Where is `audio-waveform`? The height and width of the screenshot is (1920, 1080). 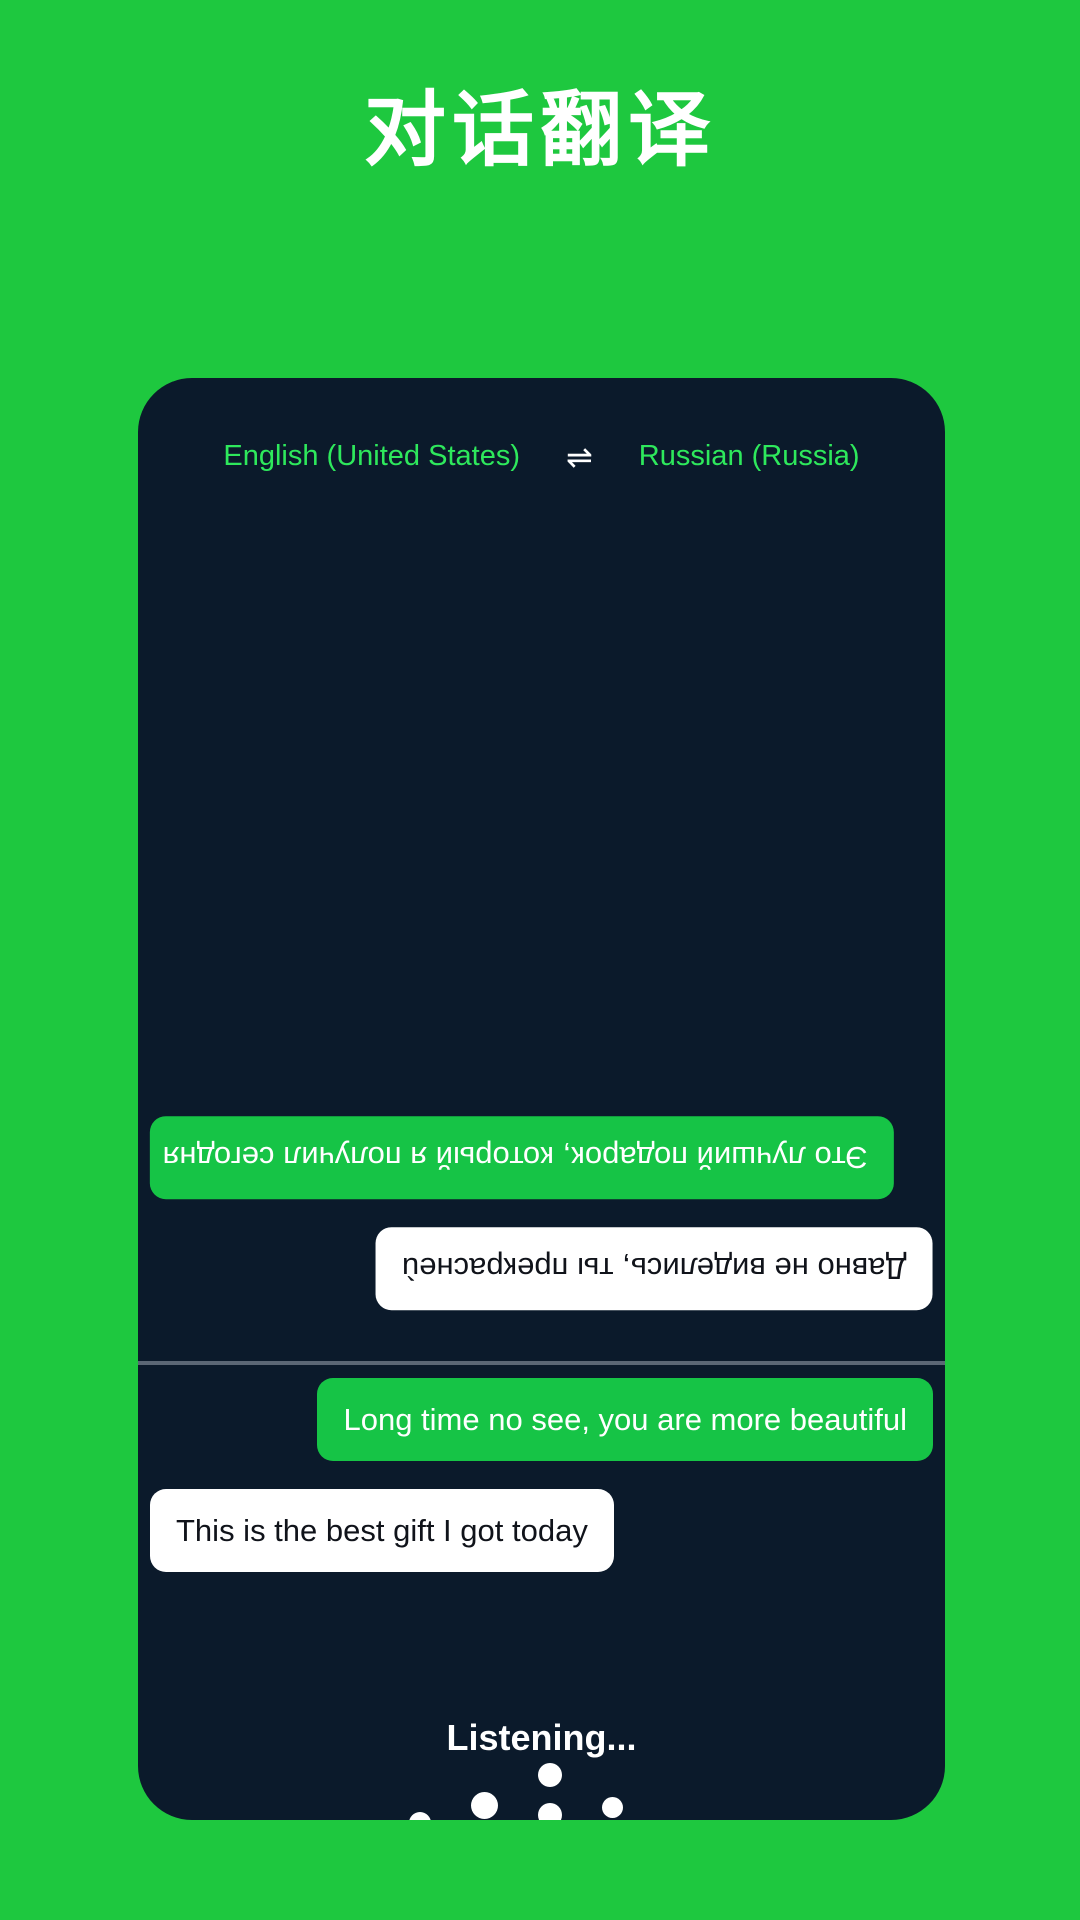 audio-waveform is located at coordinates (541, 1791).